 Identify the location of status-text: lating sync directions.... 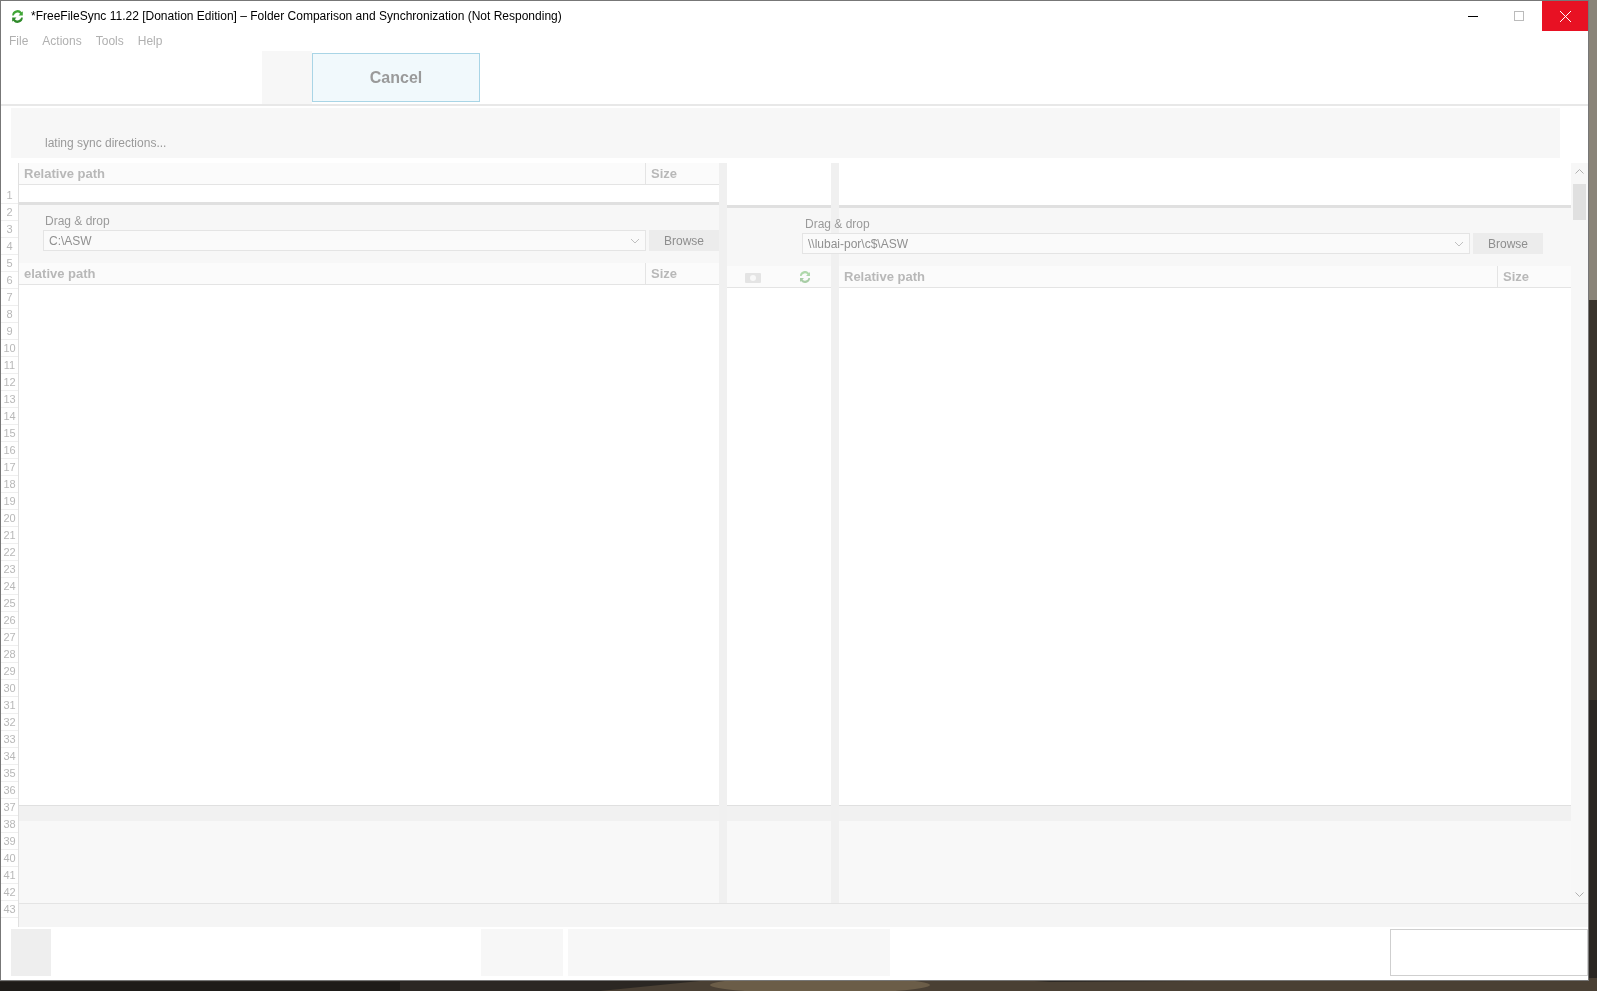
(106, 143).